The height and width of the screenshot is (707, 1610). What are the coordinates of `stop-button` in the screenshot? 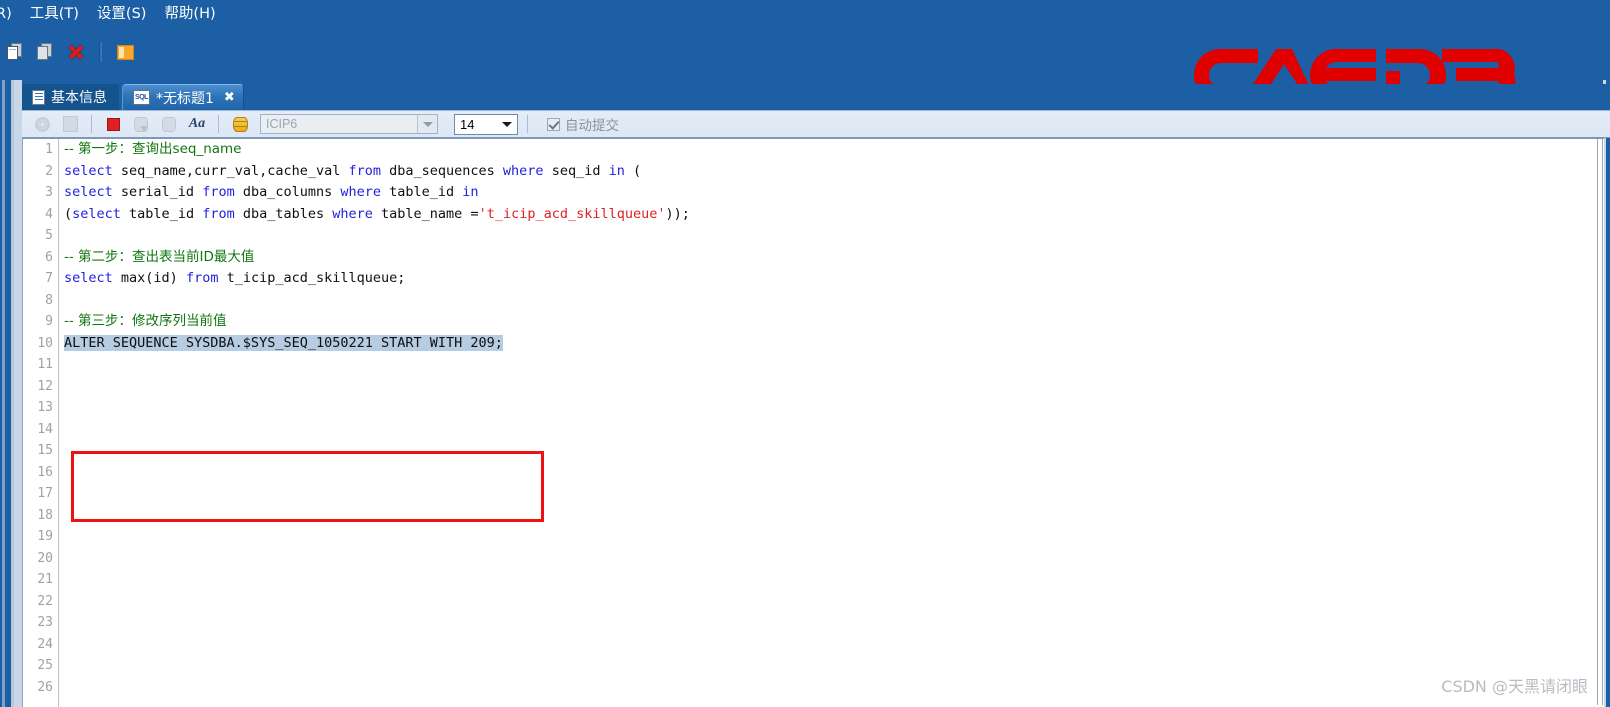 It's located at (113, 124).